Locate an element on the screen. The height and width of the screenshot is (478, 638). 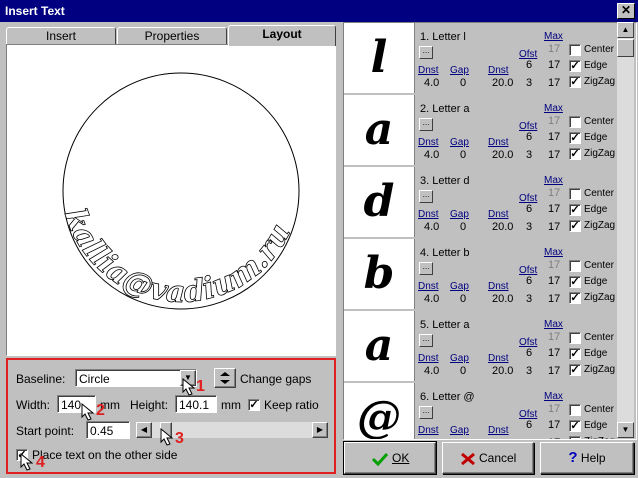
height-input: 140.1 is located at coordinates (196, 404).